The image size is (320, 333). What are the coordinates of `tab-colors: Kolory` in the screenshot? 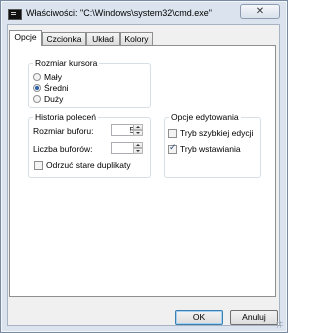 It's located at (136, 38).